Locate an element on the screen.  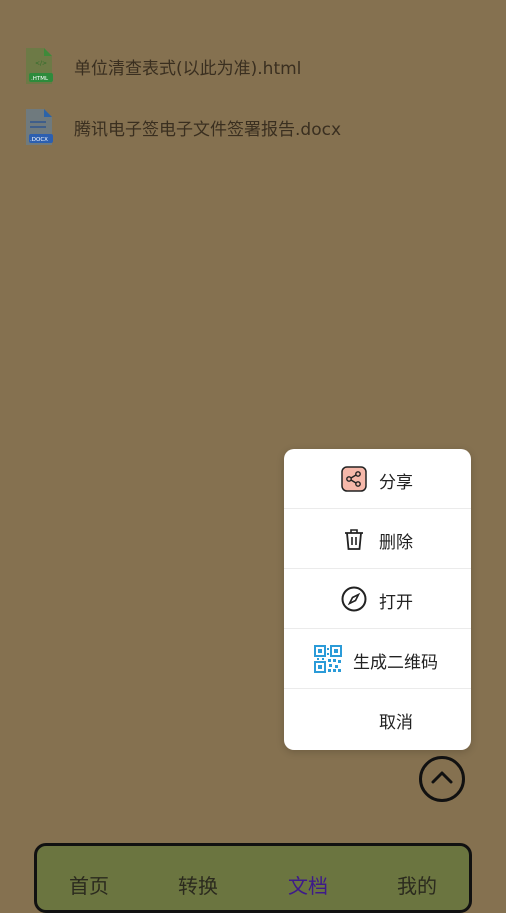
menu-label: 分享 is located at coordinates (396, 483).